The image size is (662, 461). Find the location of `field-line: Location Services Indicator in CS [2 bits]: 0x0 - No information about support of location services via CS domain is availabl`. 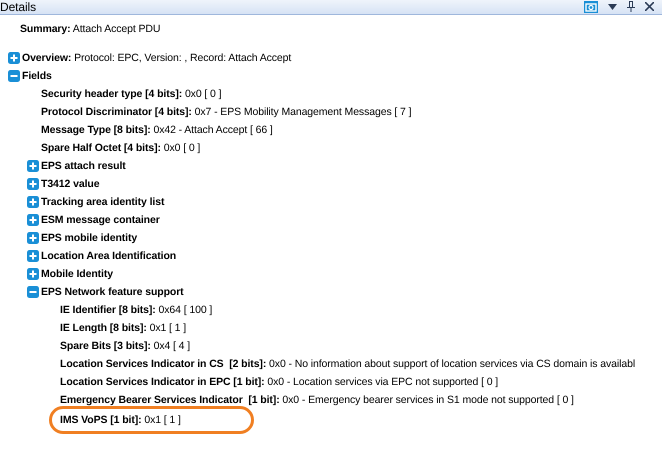

field-line: Location Services Indicator in CS [2 bits]: 0x0 - No information about support of location services via CS domain is availabl is located at coordinates (348, 364).